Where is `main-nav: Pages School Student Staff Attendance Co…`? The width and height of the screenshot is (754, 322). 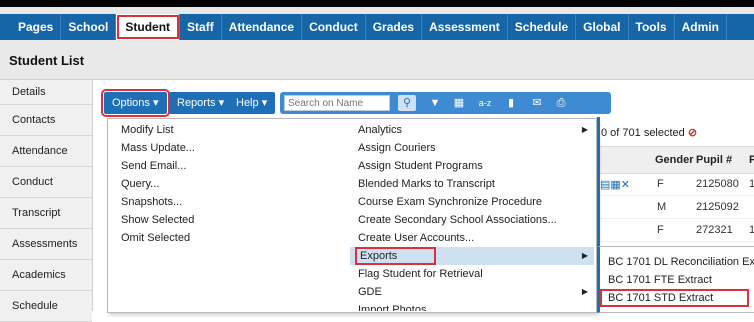 main-nav: Pages School Student Staff Attendance Co… is located at coordinates (377, 23).